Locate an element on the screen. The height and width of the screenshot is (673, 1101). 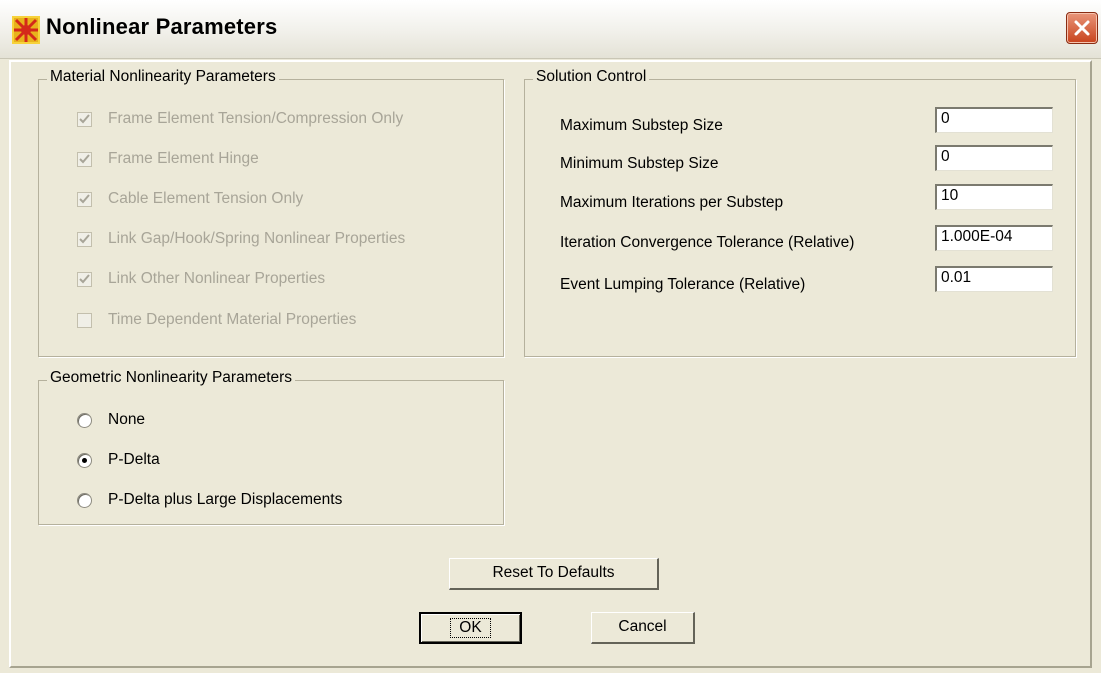
reset-to-defaults-button: Reset To Defaults is located at coordinates (554, 574).